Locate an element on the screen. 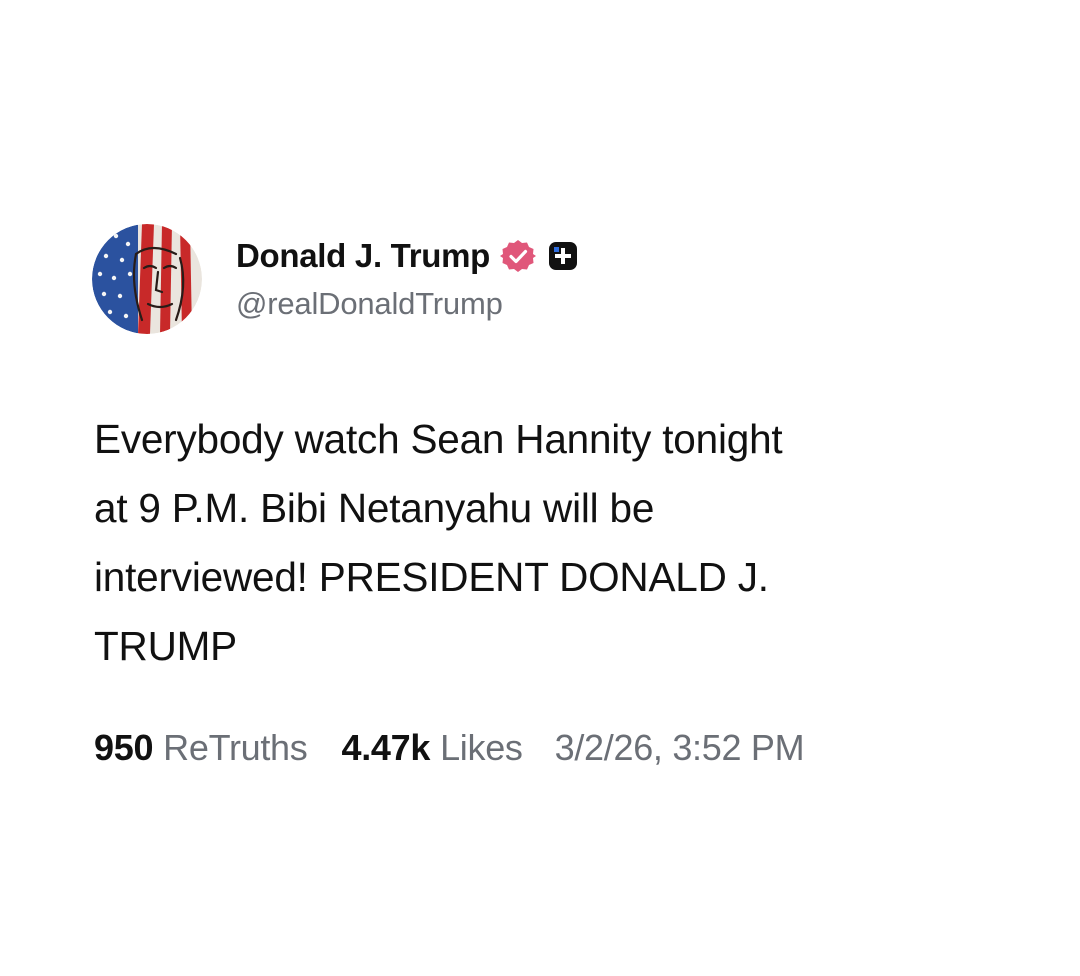  plus-badge-icon is located at coordinates (563, 256).